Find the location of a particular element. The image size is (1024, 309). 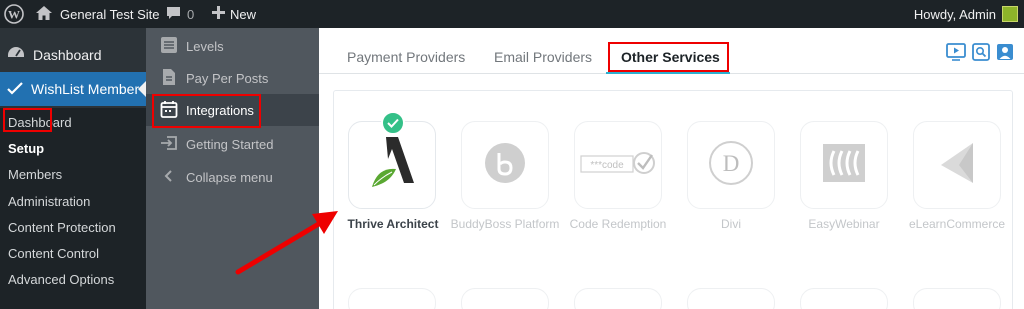

menu-dashboard: Dashboard is located at coordinates (73, 55).